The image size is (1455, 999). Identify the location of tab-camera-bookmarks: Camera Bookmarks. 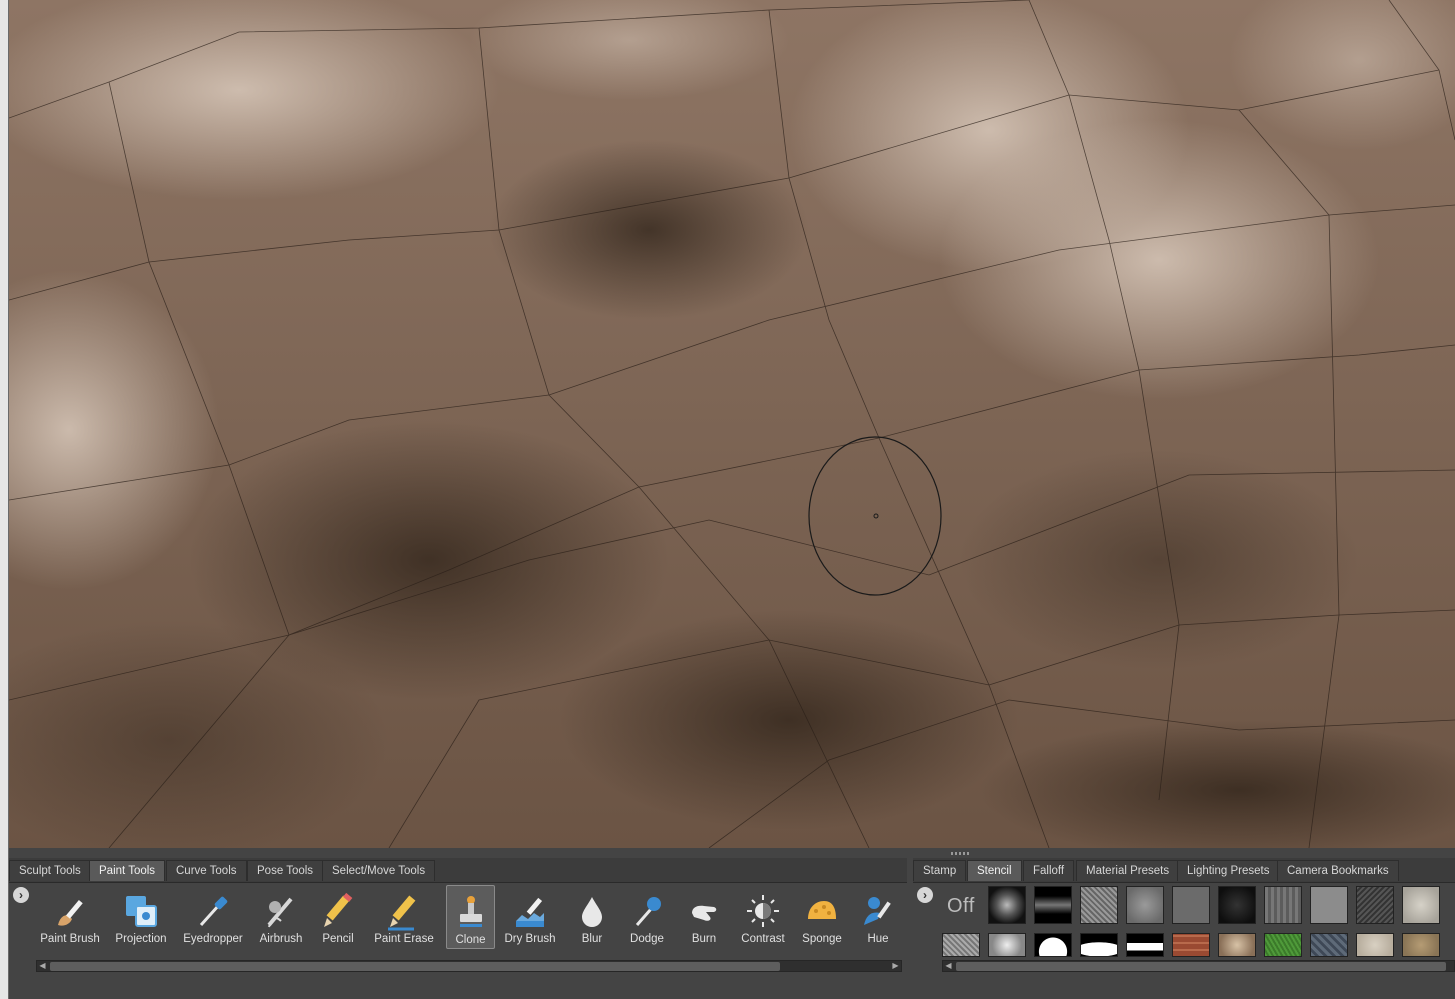
(1338, 870).